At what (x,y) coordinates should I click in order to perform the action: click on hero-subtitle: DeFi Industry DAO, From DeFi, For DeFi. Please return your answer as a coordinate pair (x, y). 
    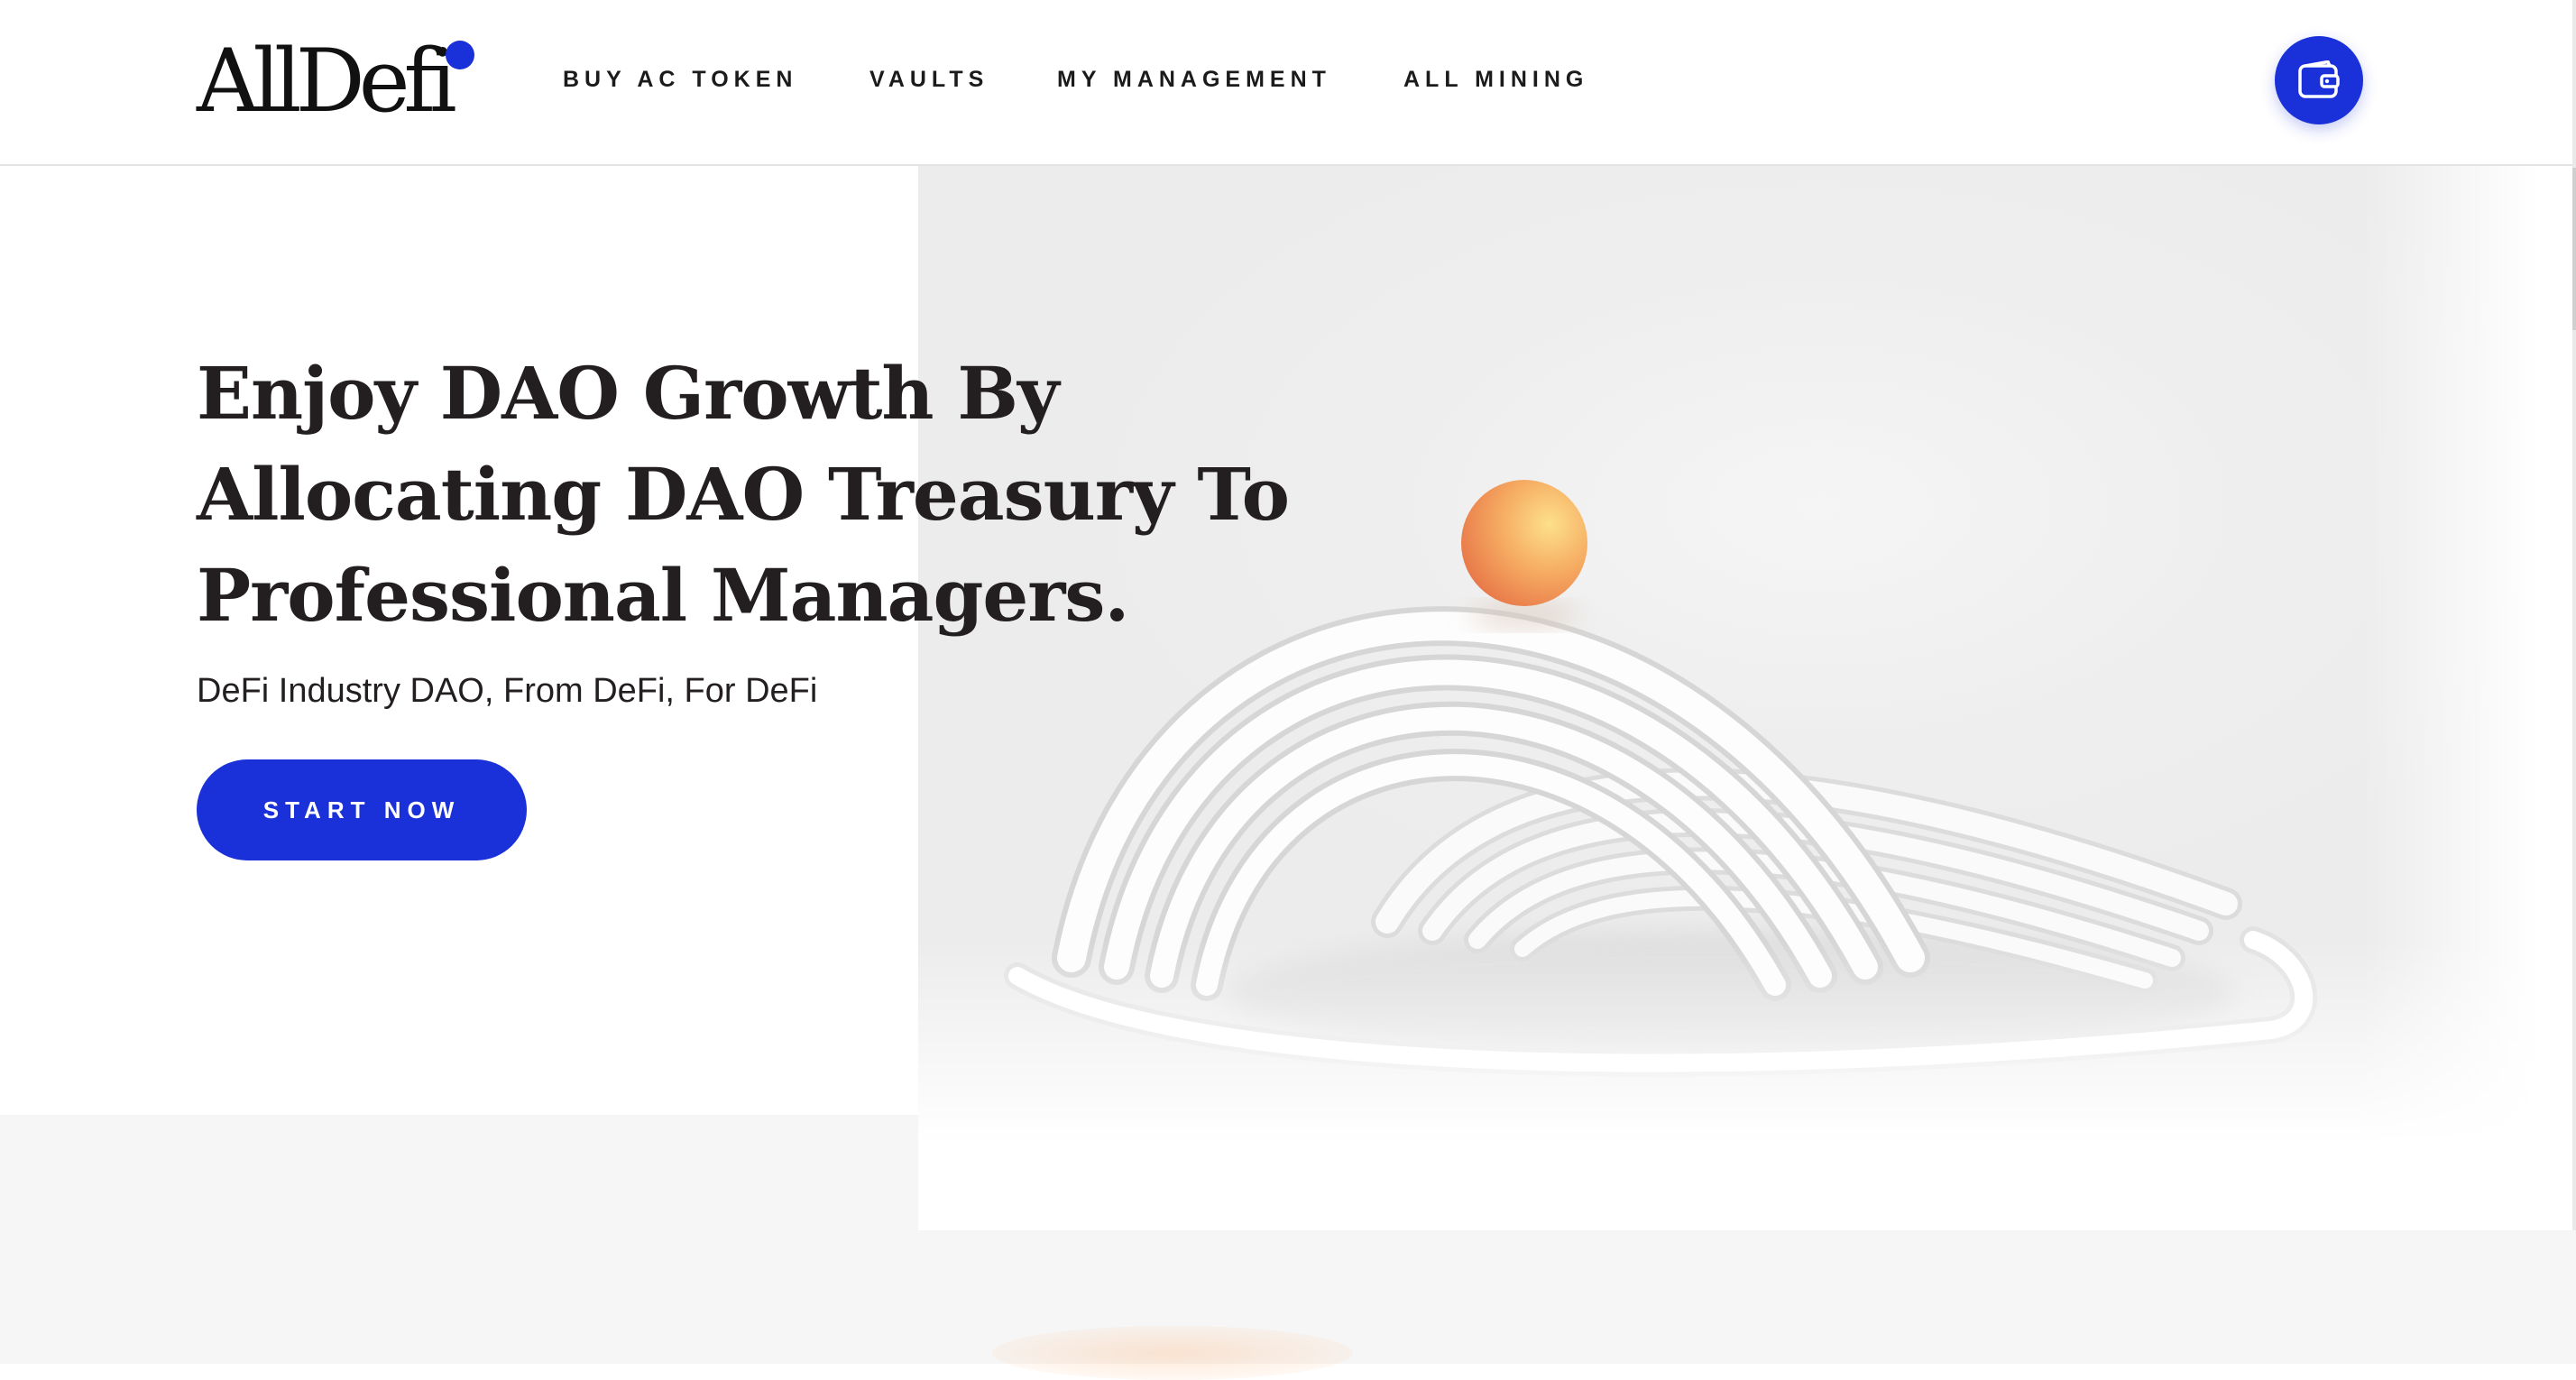
    Looking at the image, I should click on (507, 691).